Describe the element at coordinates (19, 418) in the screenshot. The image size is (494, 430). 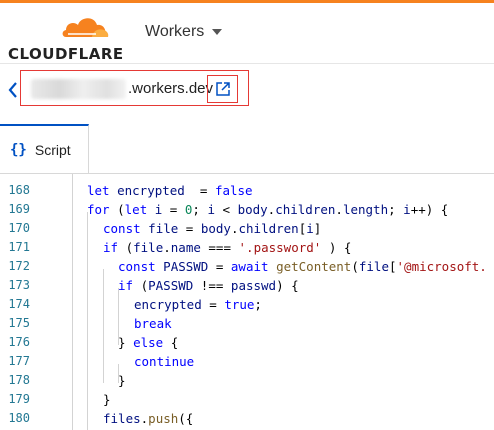
I see `line-number: 180` at that location.